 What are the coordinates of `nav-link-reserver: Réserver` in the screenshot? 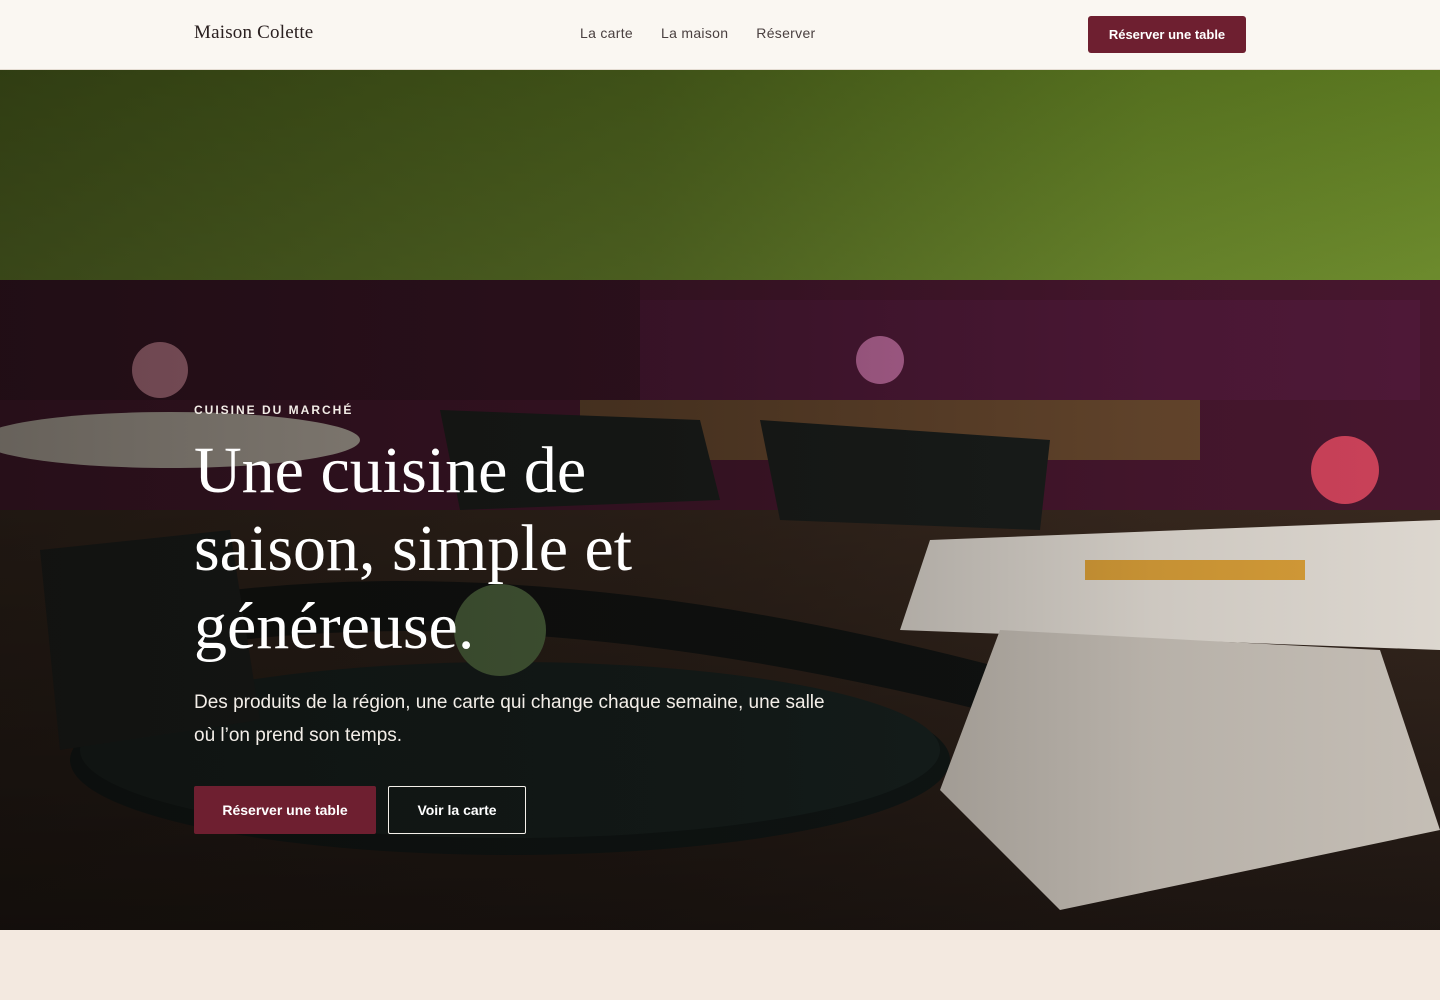 It's located at (785, 33).